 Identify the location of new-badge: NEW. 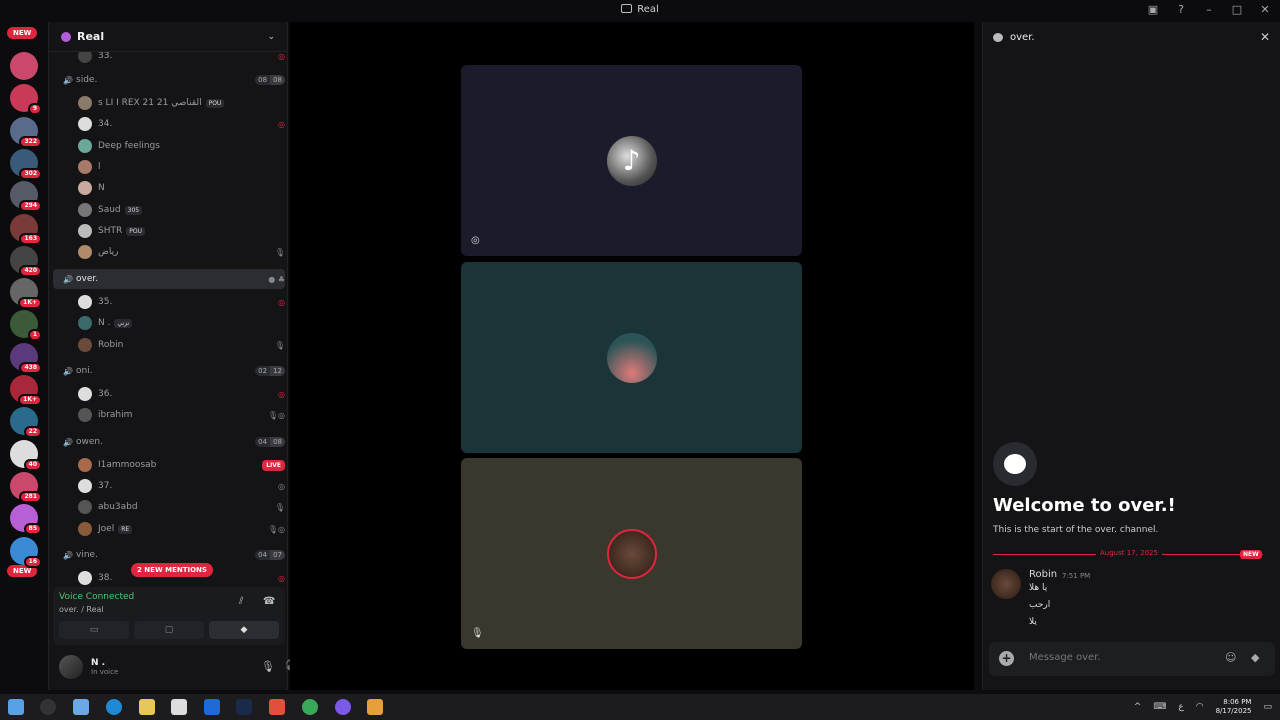
(1251, 554).